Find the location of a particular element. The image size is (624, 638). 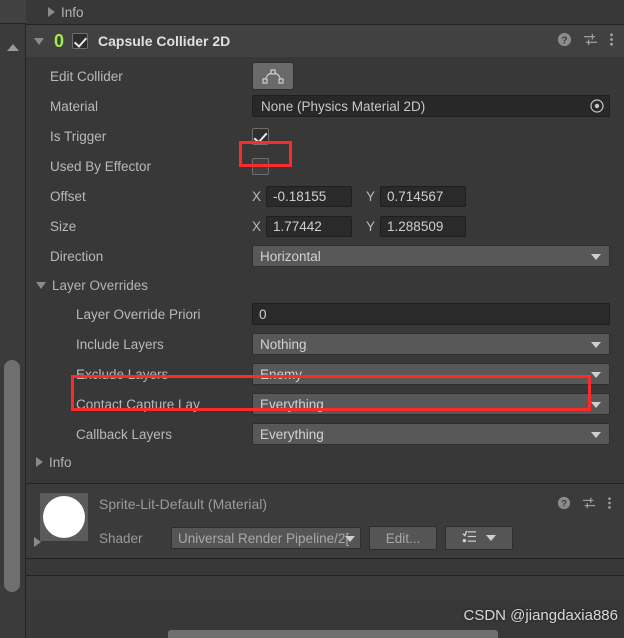

row-contact-capture-layers: Contact Capture Lay Everything is located at coordinates (325, 404).